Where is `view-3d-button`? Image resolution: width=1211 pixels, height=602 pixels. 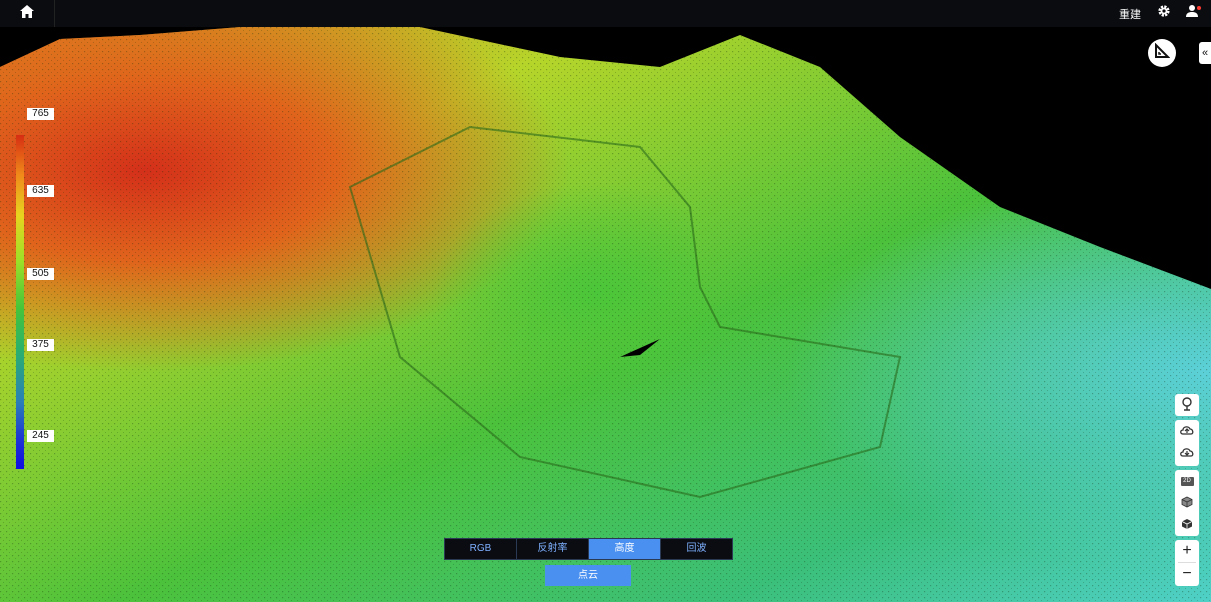
view-3d-button is located at coordinates (1187, 503).